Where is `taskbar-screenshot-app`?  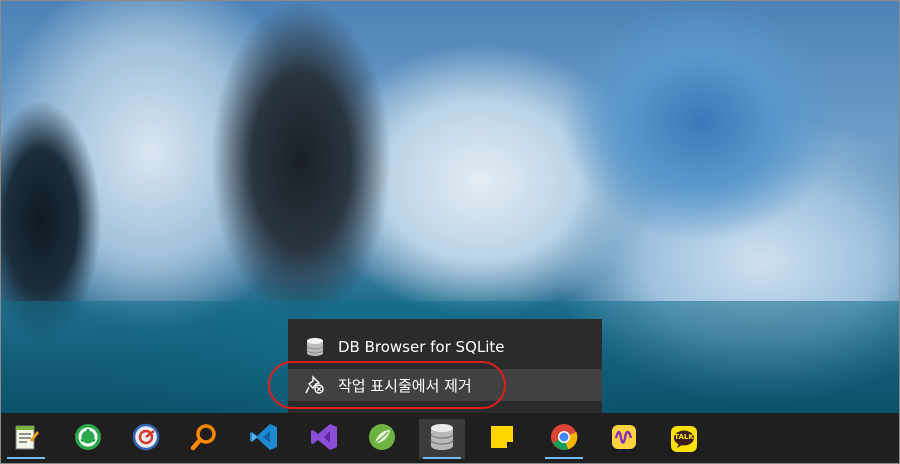
taskbar-screenshot-app is located at coordinates (146, 439).